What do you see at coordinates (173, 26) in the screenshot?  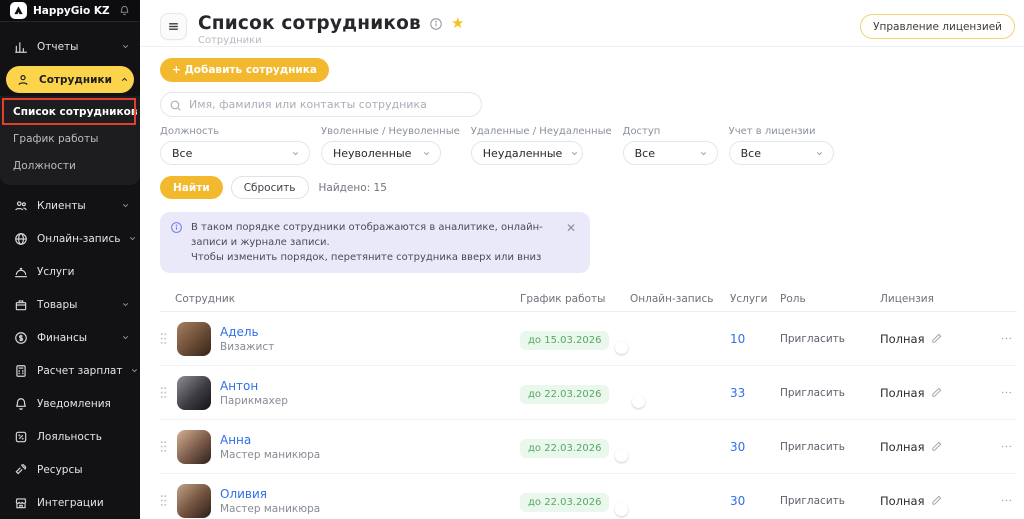 I see `hamburger-menu-button` at bounding box center [173, 26].